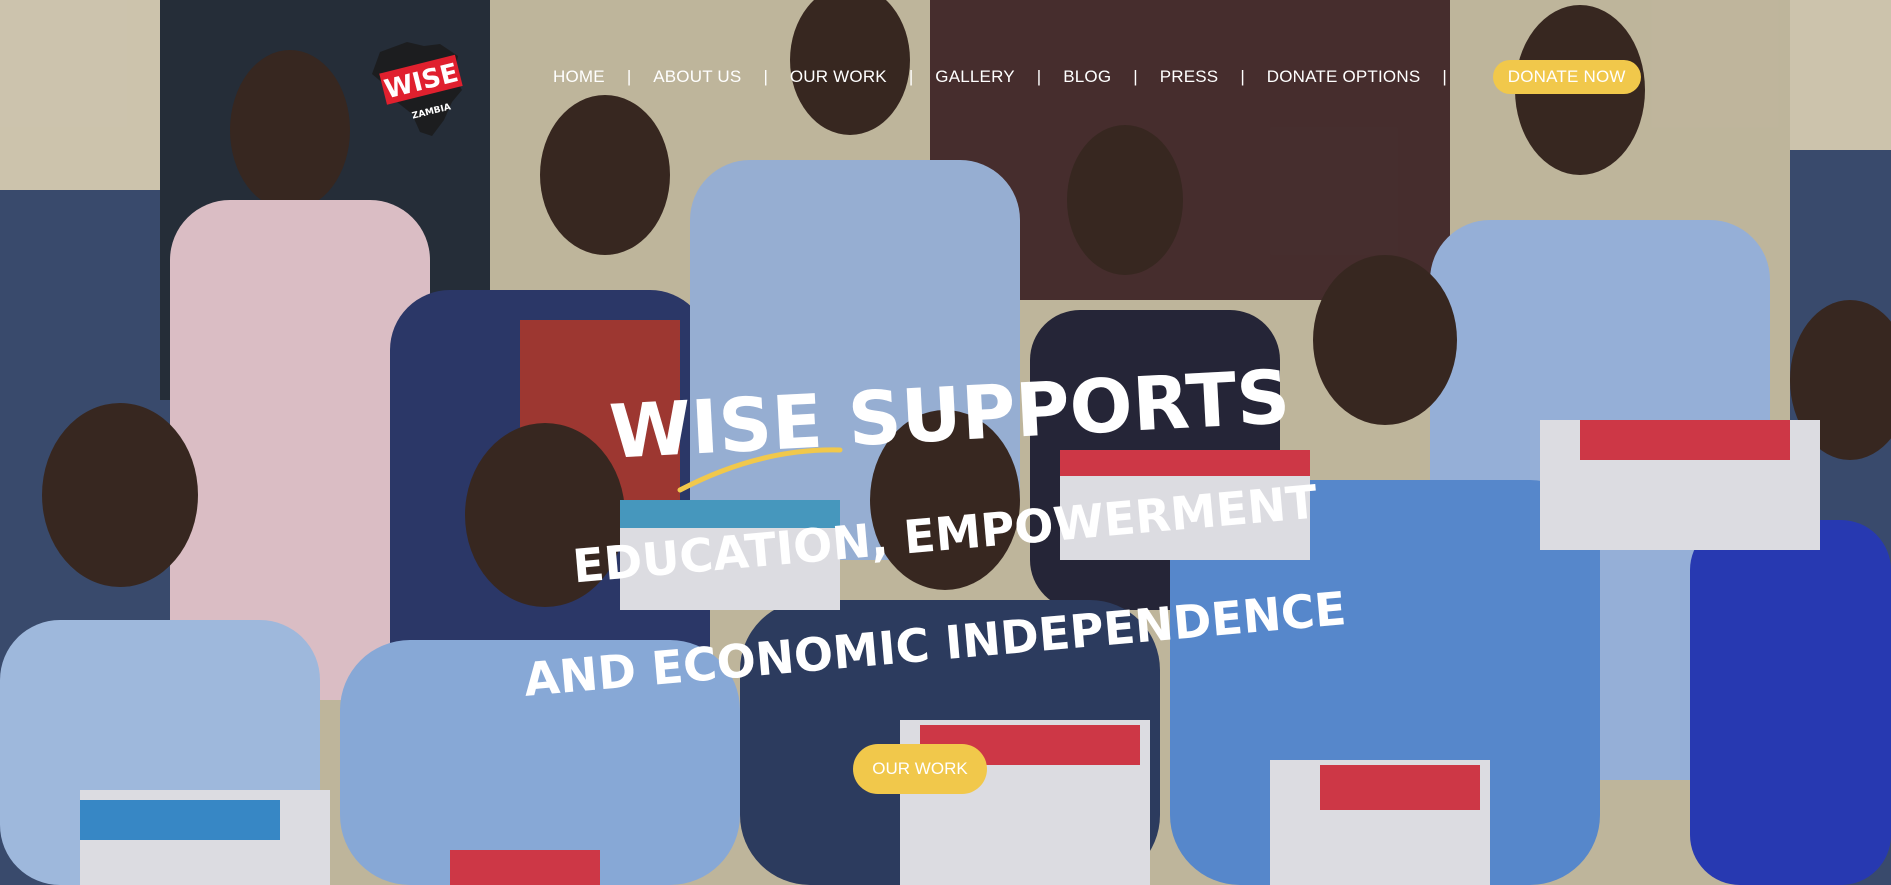 The height and width of the screenshot is (885, 1891). Describe the element at coordinates (949, 415) in the screenshot. I see `headline-line1: WISE SUPPORTS` at that location.